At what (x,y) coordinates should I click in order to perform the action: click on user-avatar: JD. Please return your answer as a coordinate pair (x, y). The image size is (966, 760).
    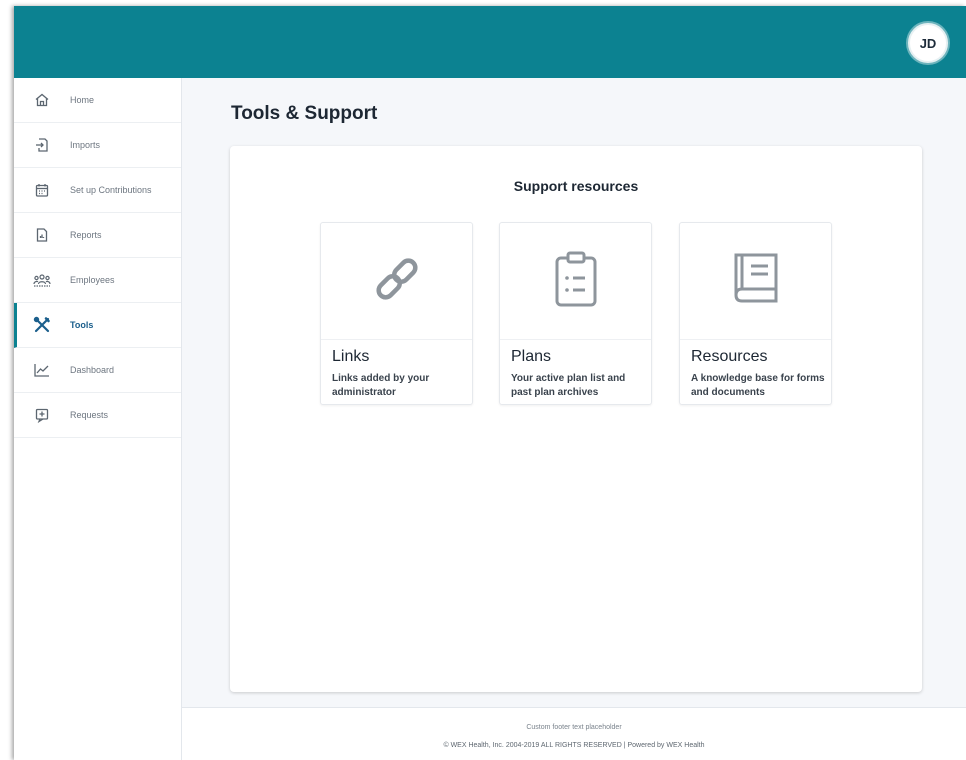
    Looking at the image, I should click on (928, 43).